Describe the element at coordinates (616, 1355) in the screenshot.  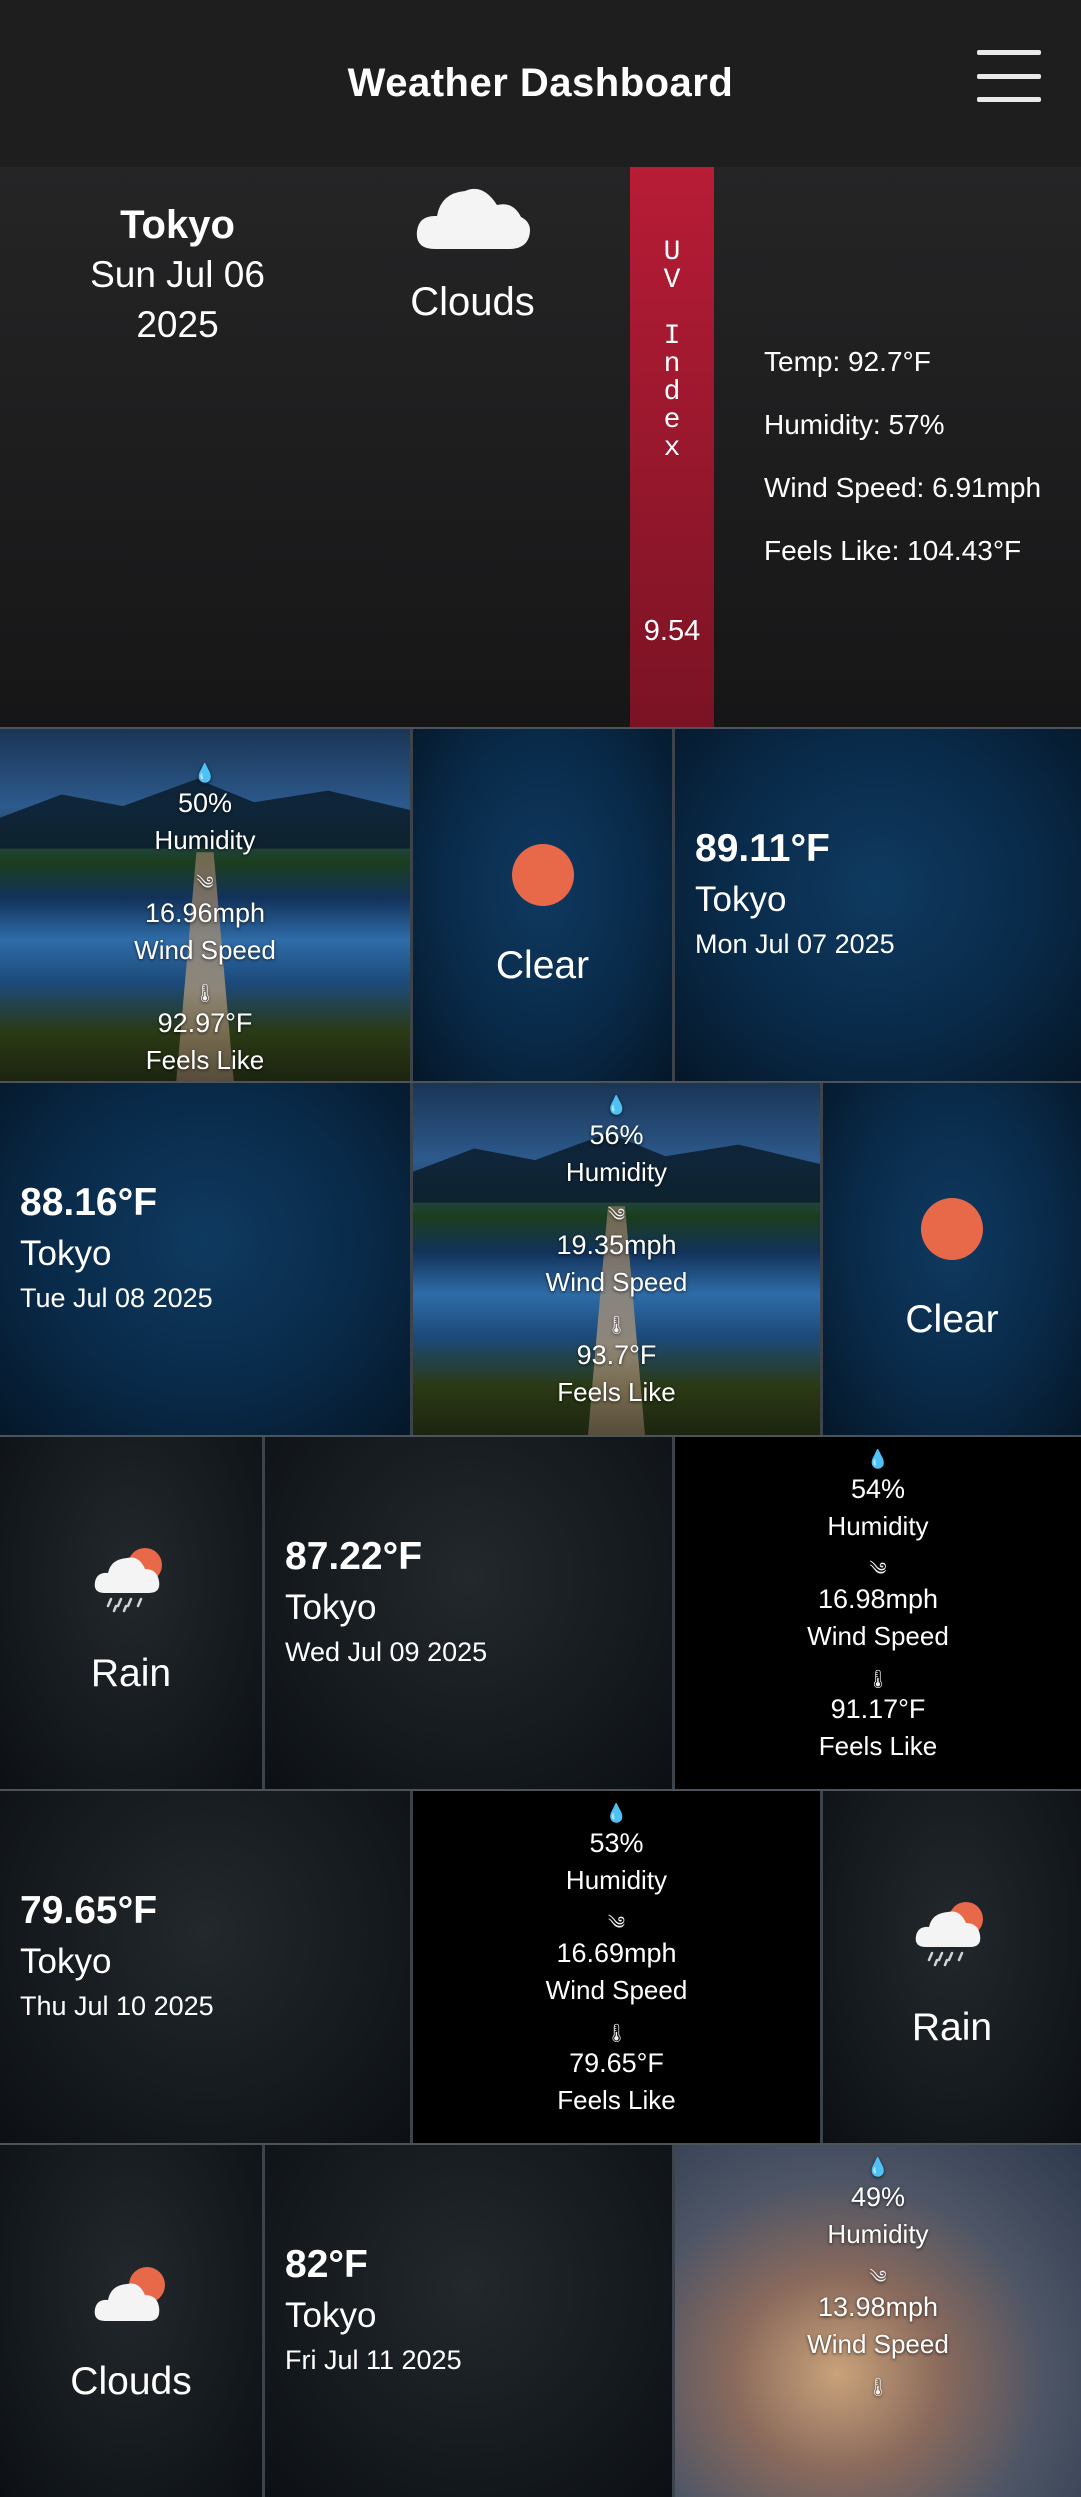
I see `feels-like-value: 93.7°F` at that location.